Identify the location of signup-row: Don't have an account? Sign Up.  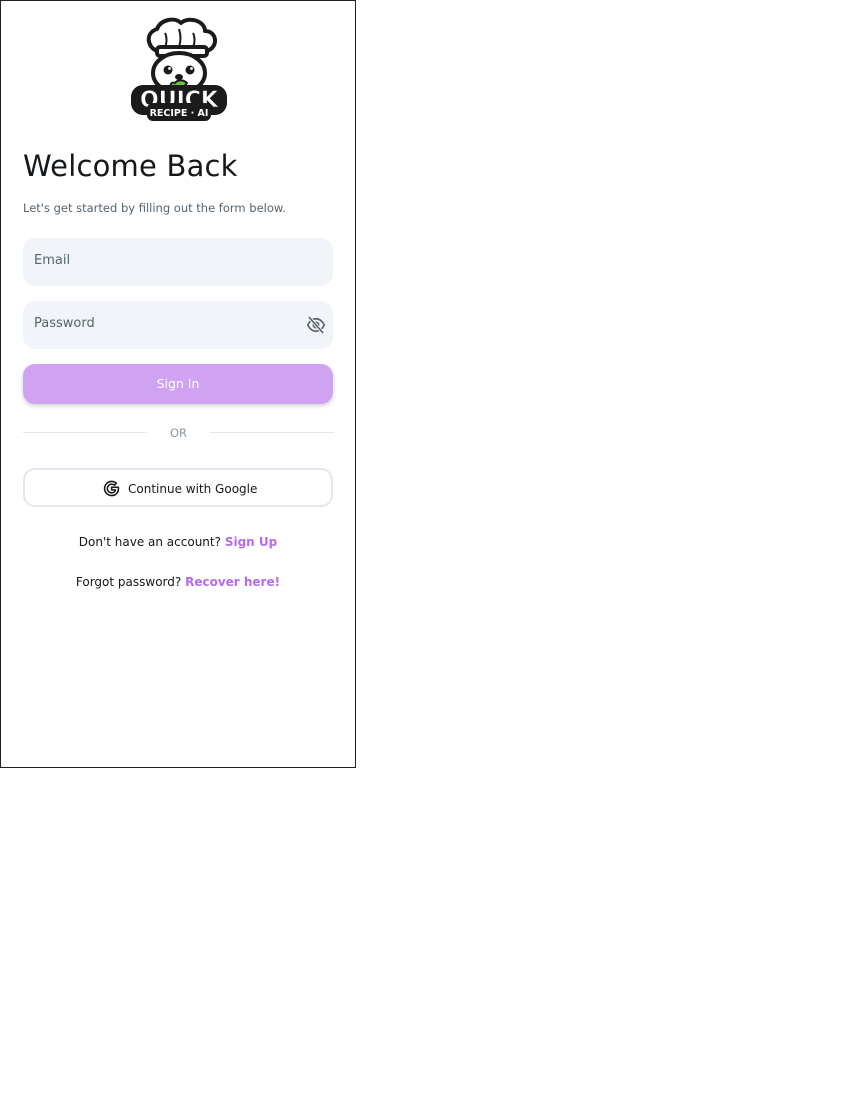
(178, 542).